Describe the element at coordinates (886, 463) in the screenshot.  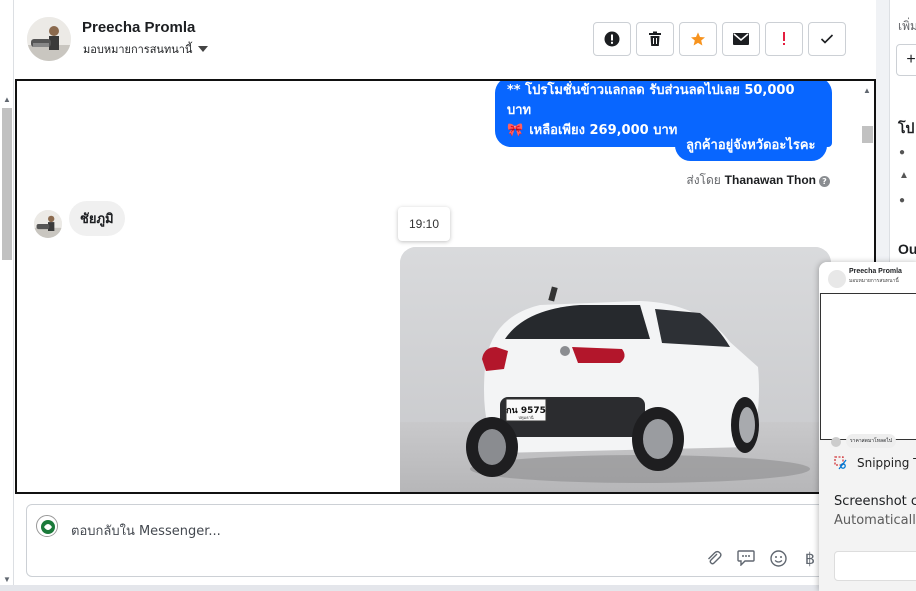
I see `app-name: Snipping To` at that location.